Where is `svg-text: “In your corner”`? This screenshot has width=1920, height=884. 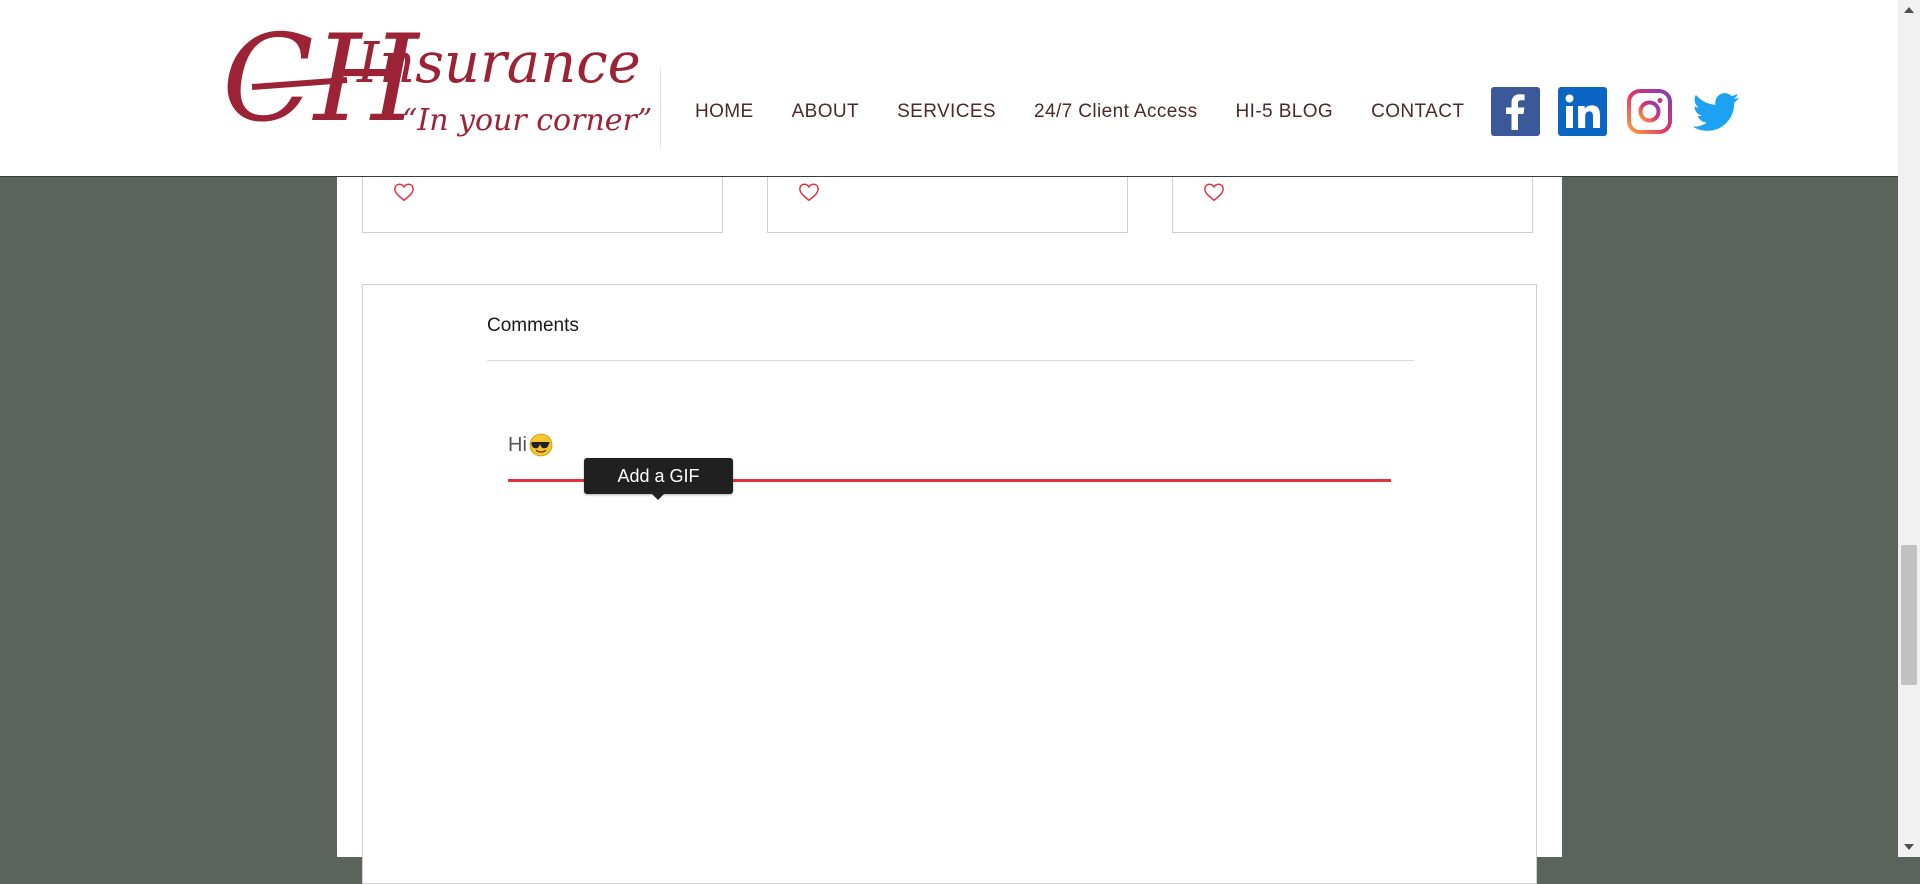 svg-text: “In your corner” is located at coordinates (527, 120).